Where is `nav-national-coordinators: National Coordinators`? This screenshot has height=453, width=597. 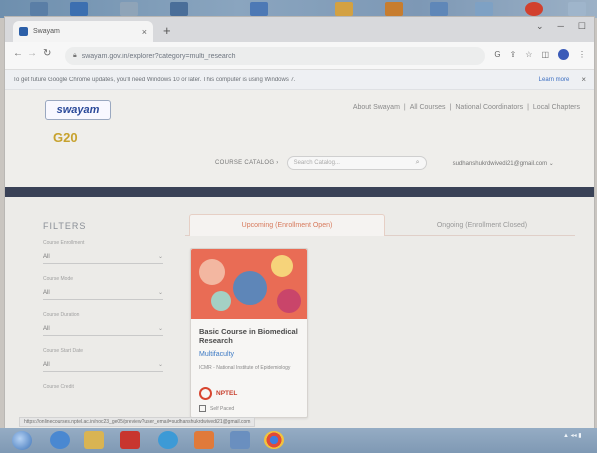
nav-national-coordinators: National Coordinators is located at coordinates (489, 107).